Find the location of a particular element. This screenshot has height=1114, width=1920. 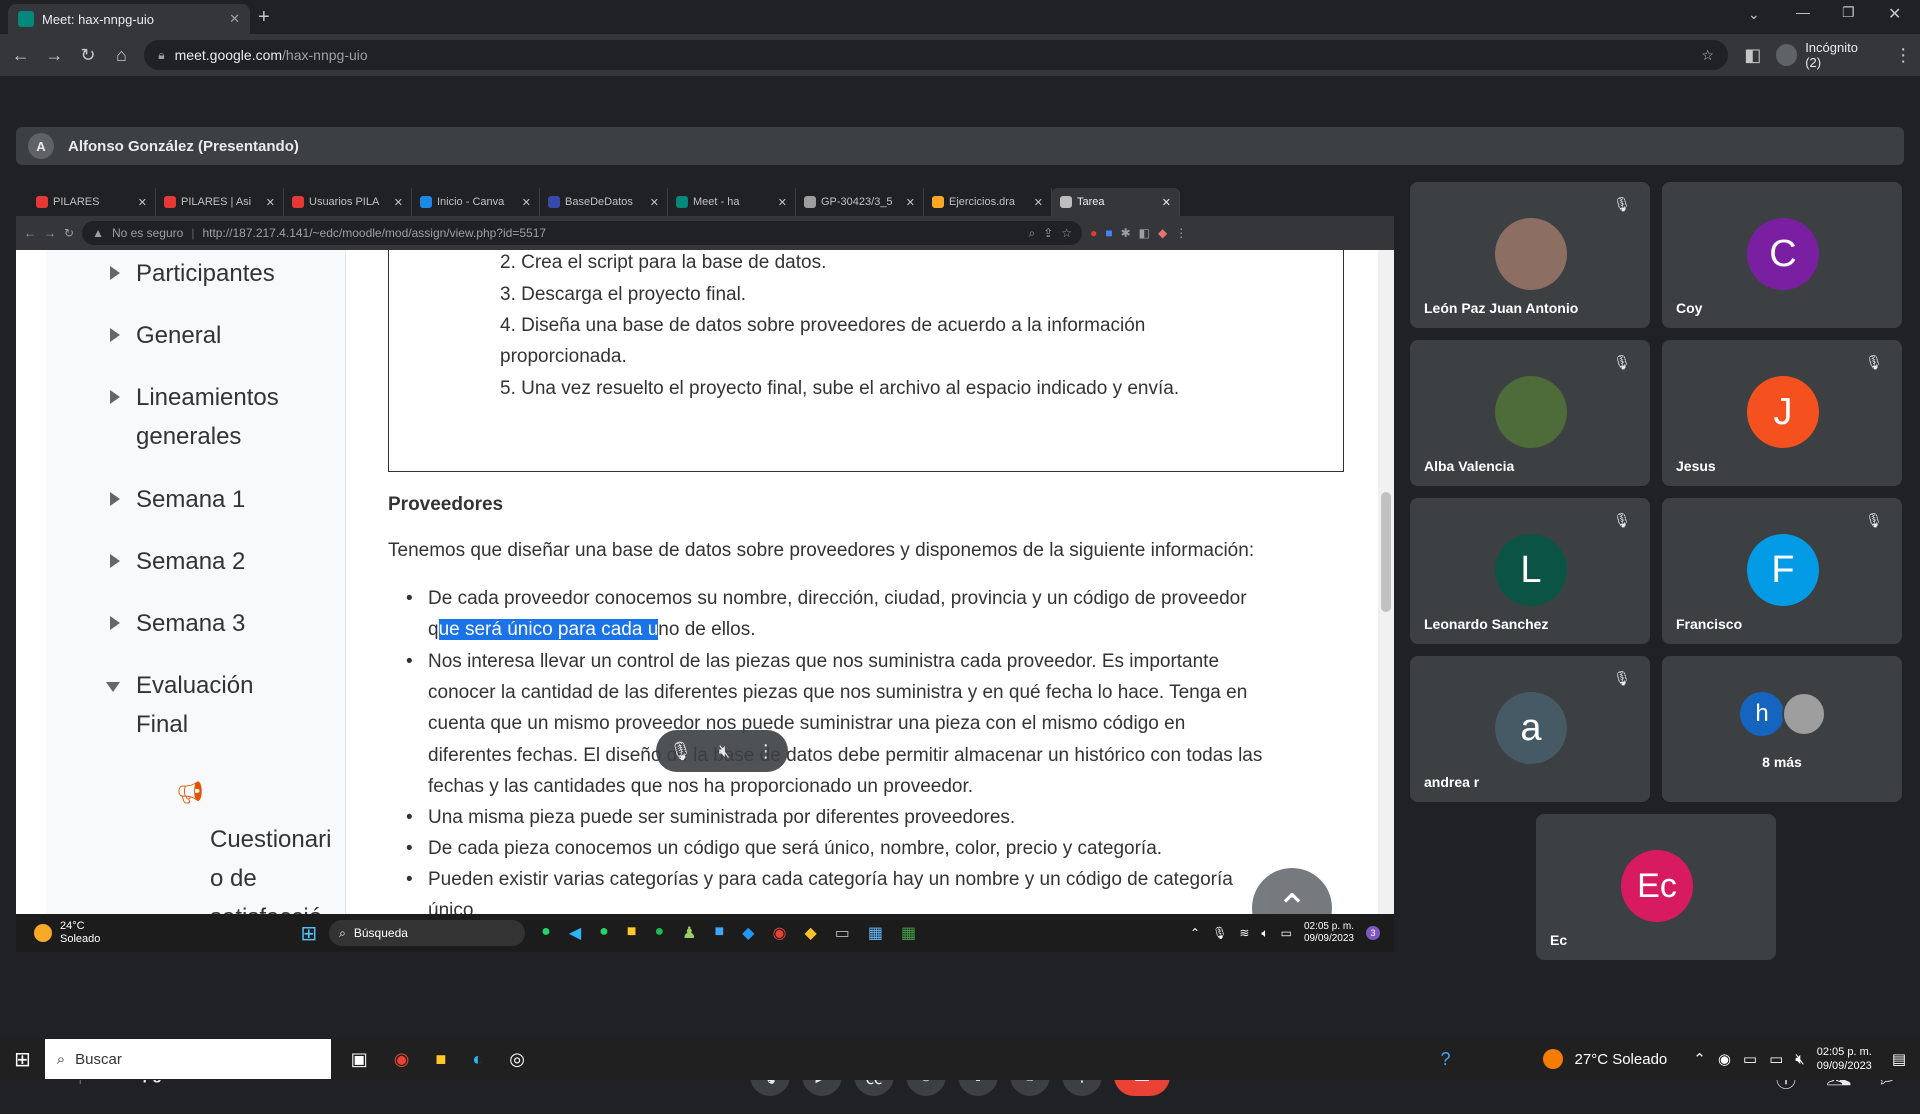

minimize-icon: — is located at coordinates (1803, 12).